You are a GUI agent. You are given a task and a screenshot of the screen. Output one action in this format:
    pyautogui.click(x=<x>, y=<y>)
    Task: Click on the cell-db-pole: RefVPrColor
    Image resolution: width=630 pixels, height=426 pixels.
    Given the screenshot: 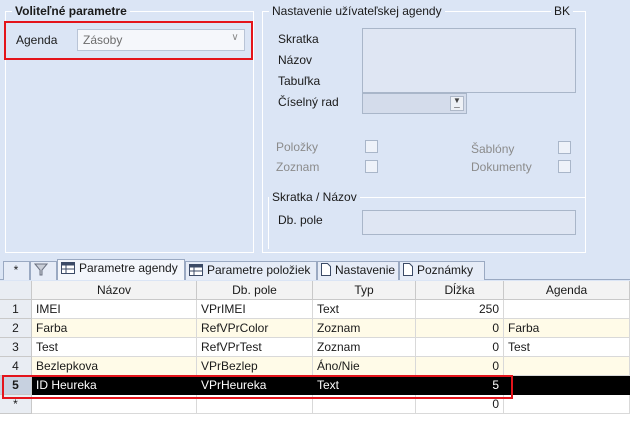 What is the action you would take?
    pyautogui.click(x=255, y=328)
    